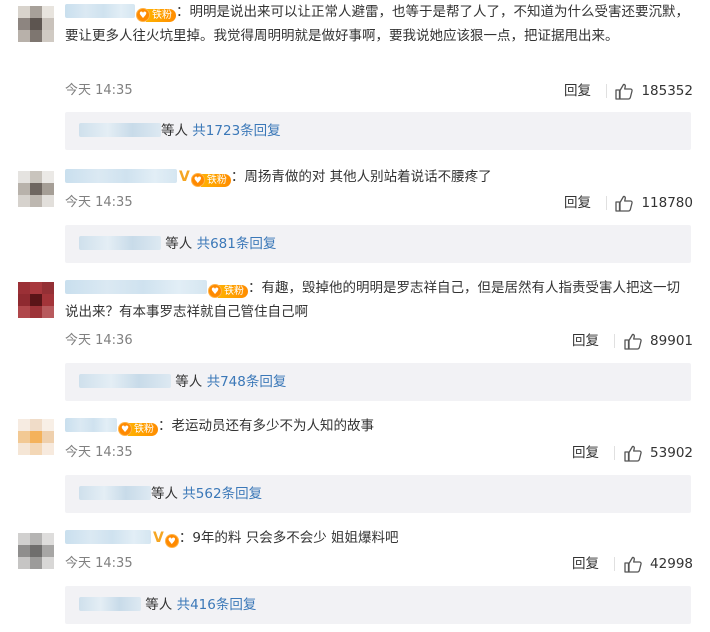 The height and width of the screenshot is (632, 710). What do you see at coordinates (247, 382) in the screenshot?
I see `replies-count-link: 共748条回复` at bounding box center [247, 382].